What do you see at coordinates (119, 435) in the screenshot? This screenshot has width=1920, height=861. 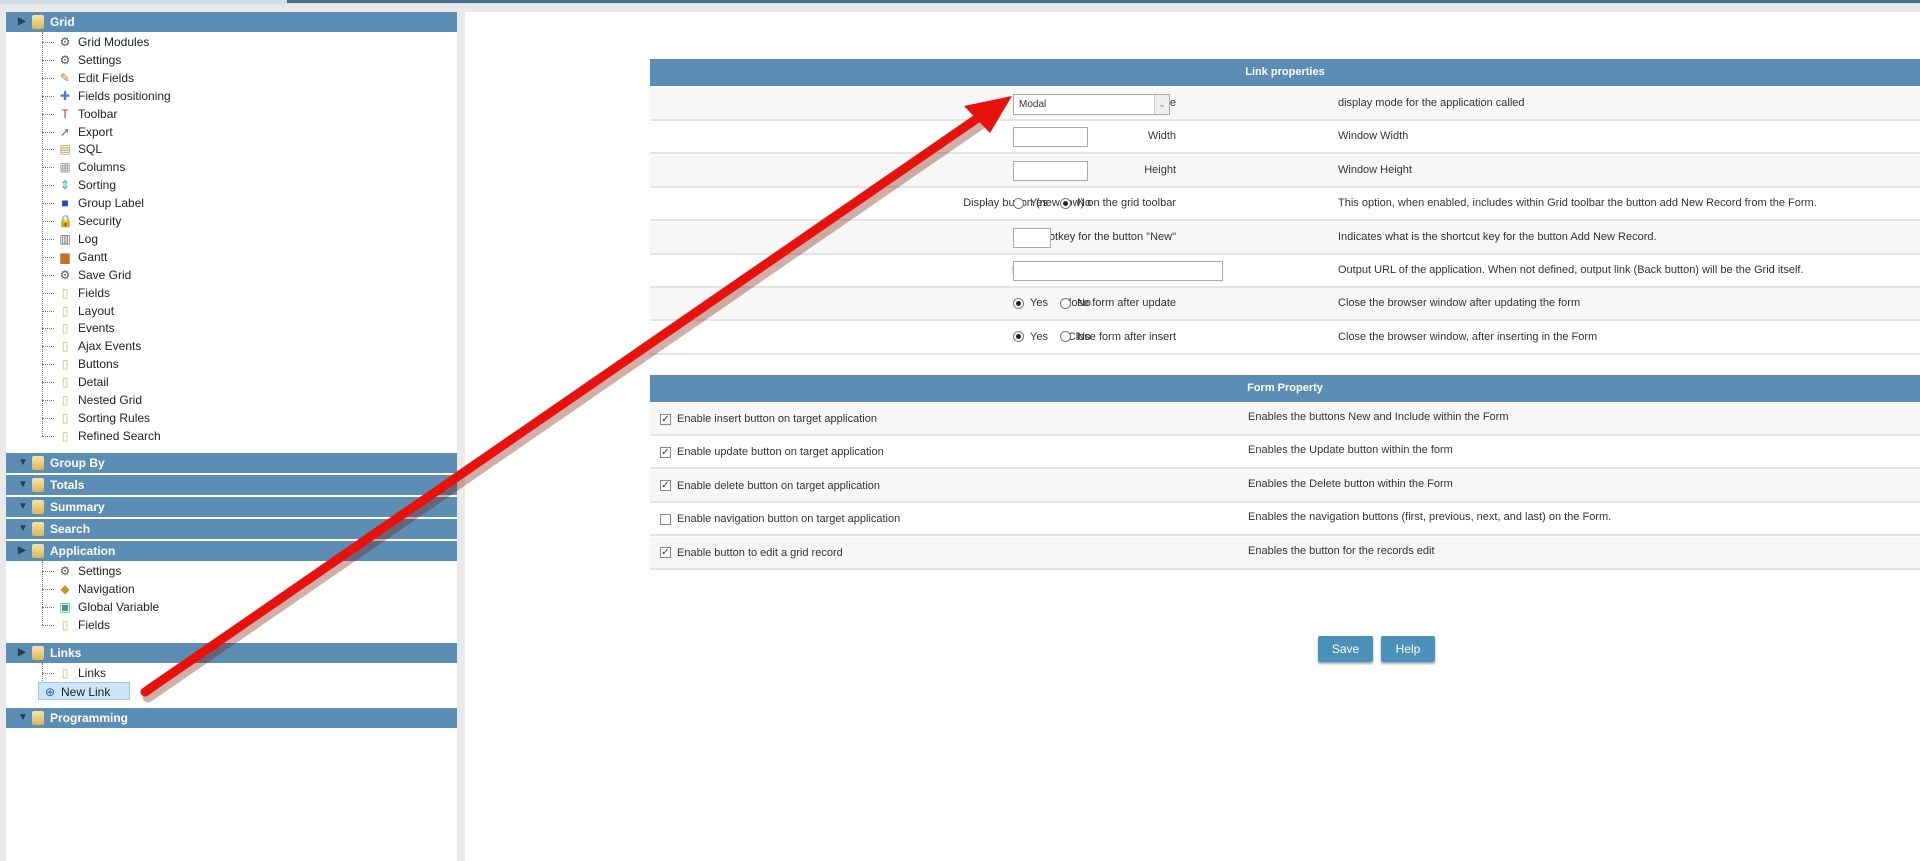 I see `sidebar-item-label: Refined Search` at bounding box center [119, 435].